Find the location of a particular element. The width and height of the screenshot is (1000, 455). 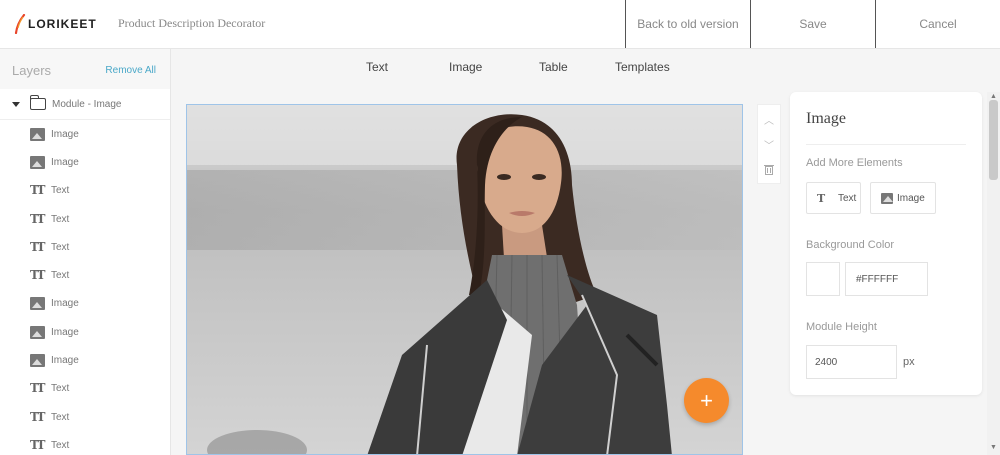

folder-icon is located at coordinates (37, 102).